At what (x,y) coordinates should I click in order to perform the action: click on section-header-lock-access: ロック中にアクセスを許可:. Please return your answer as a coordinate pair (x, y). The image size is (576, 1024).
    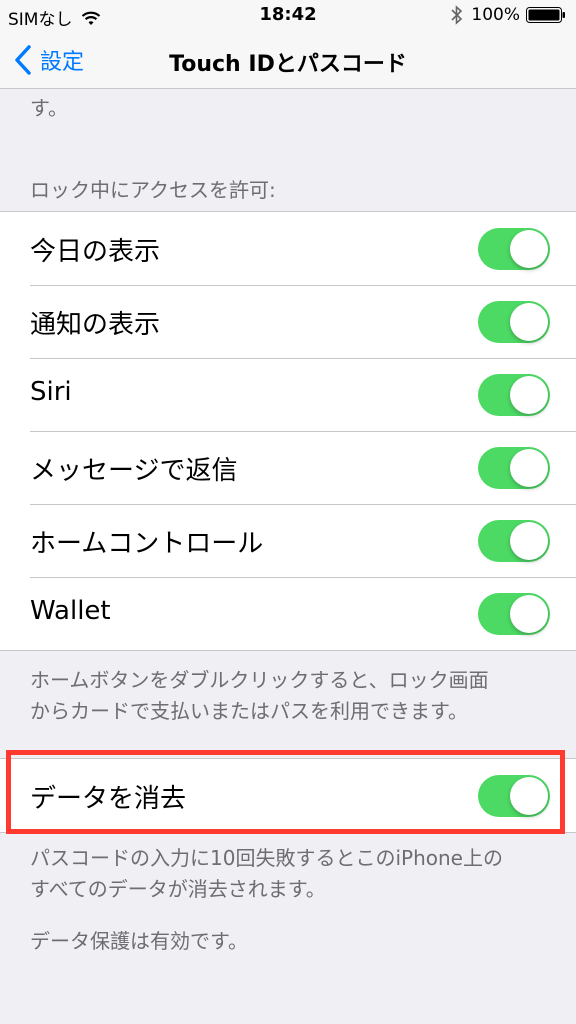
    Looking at the image, I should click on (153, 190).